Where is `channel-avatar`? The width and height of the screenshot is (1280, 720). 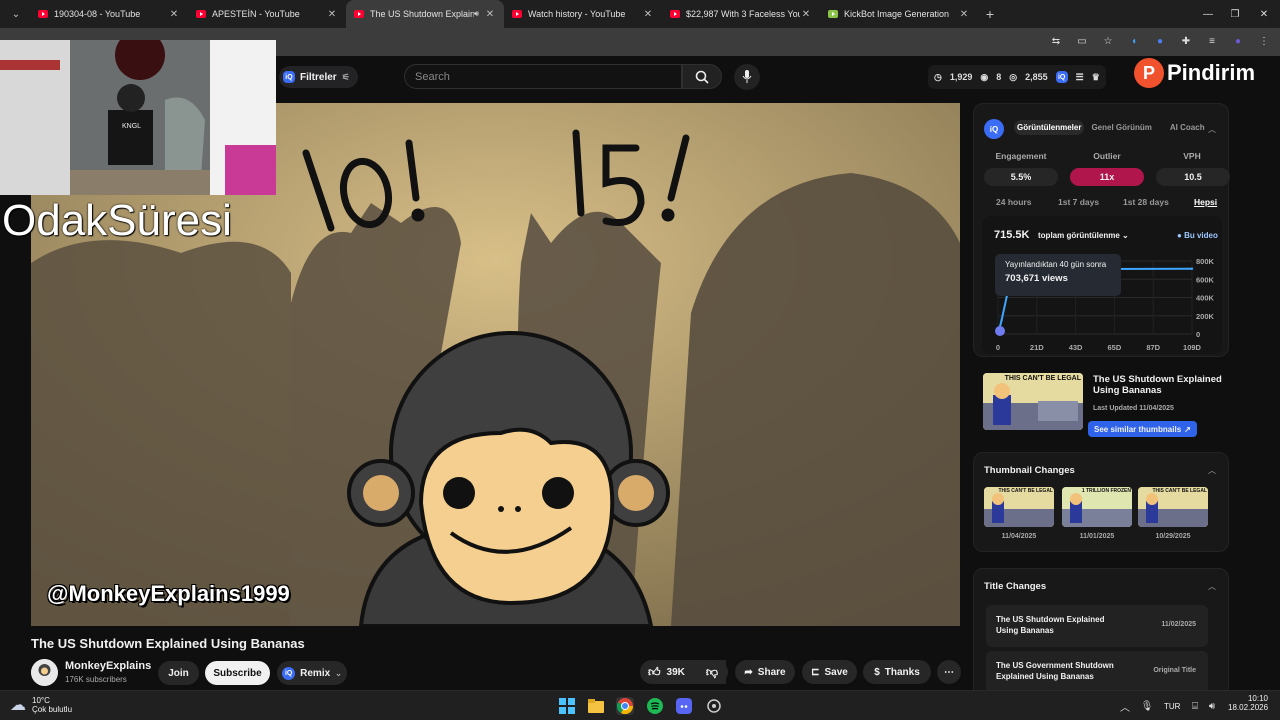
channel-avatar is located at coordinates (44, 672).